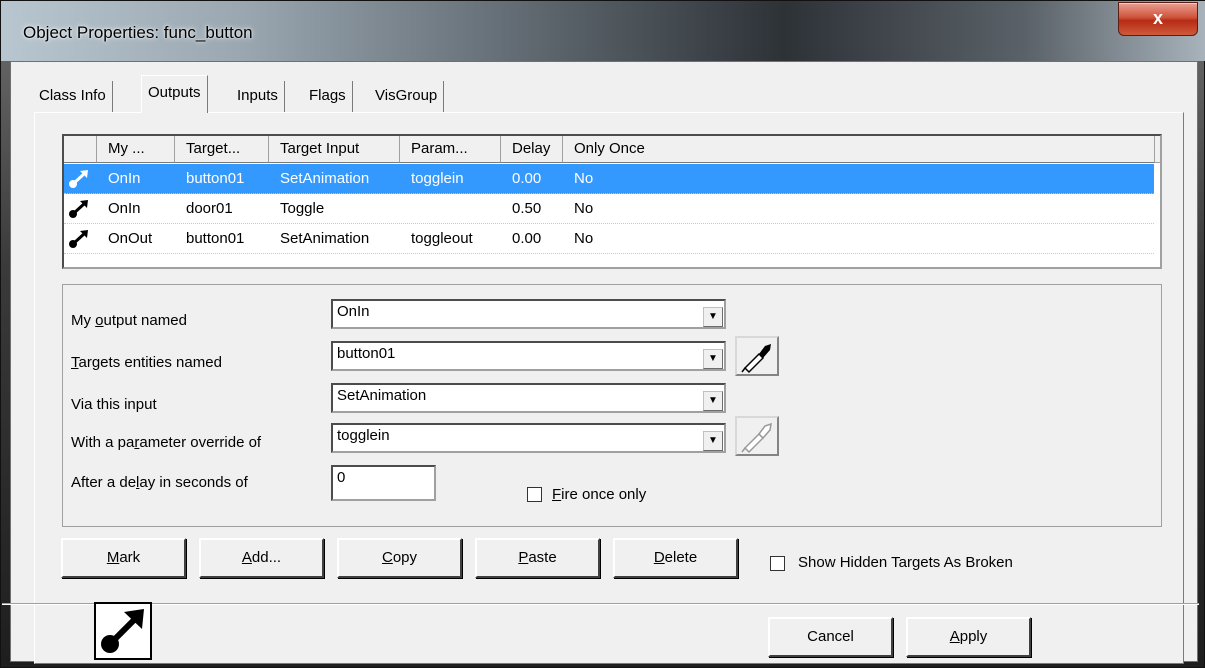 This screenshot has width=1205, height=668. What do you see at coordinates (528, 356) in the screenshot?
I see `targets-combo: button01 ▼` at bounding box center [528, 356].